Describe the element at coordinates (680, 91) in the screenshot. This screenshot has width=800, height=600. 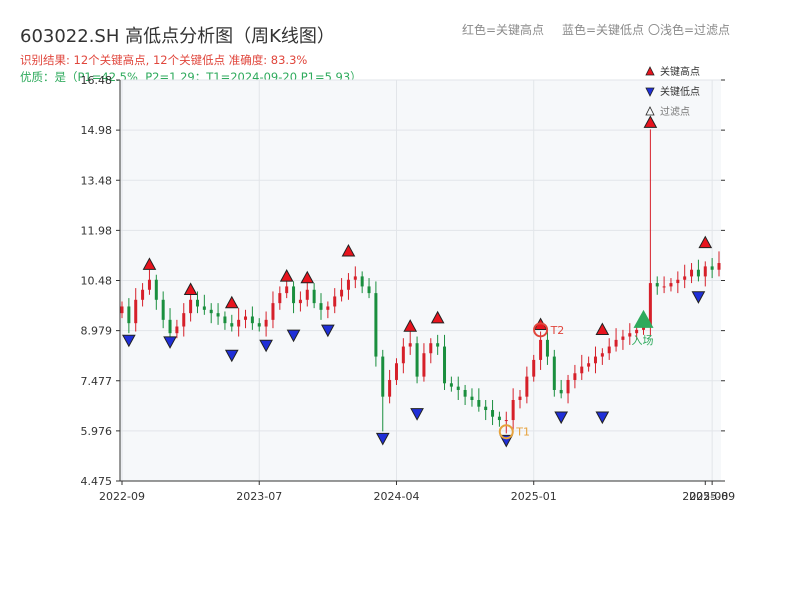
I see `legend-low-label: 关键低点` at that location.